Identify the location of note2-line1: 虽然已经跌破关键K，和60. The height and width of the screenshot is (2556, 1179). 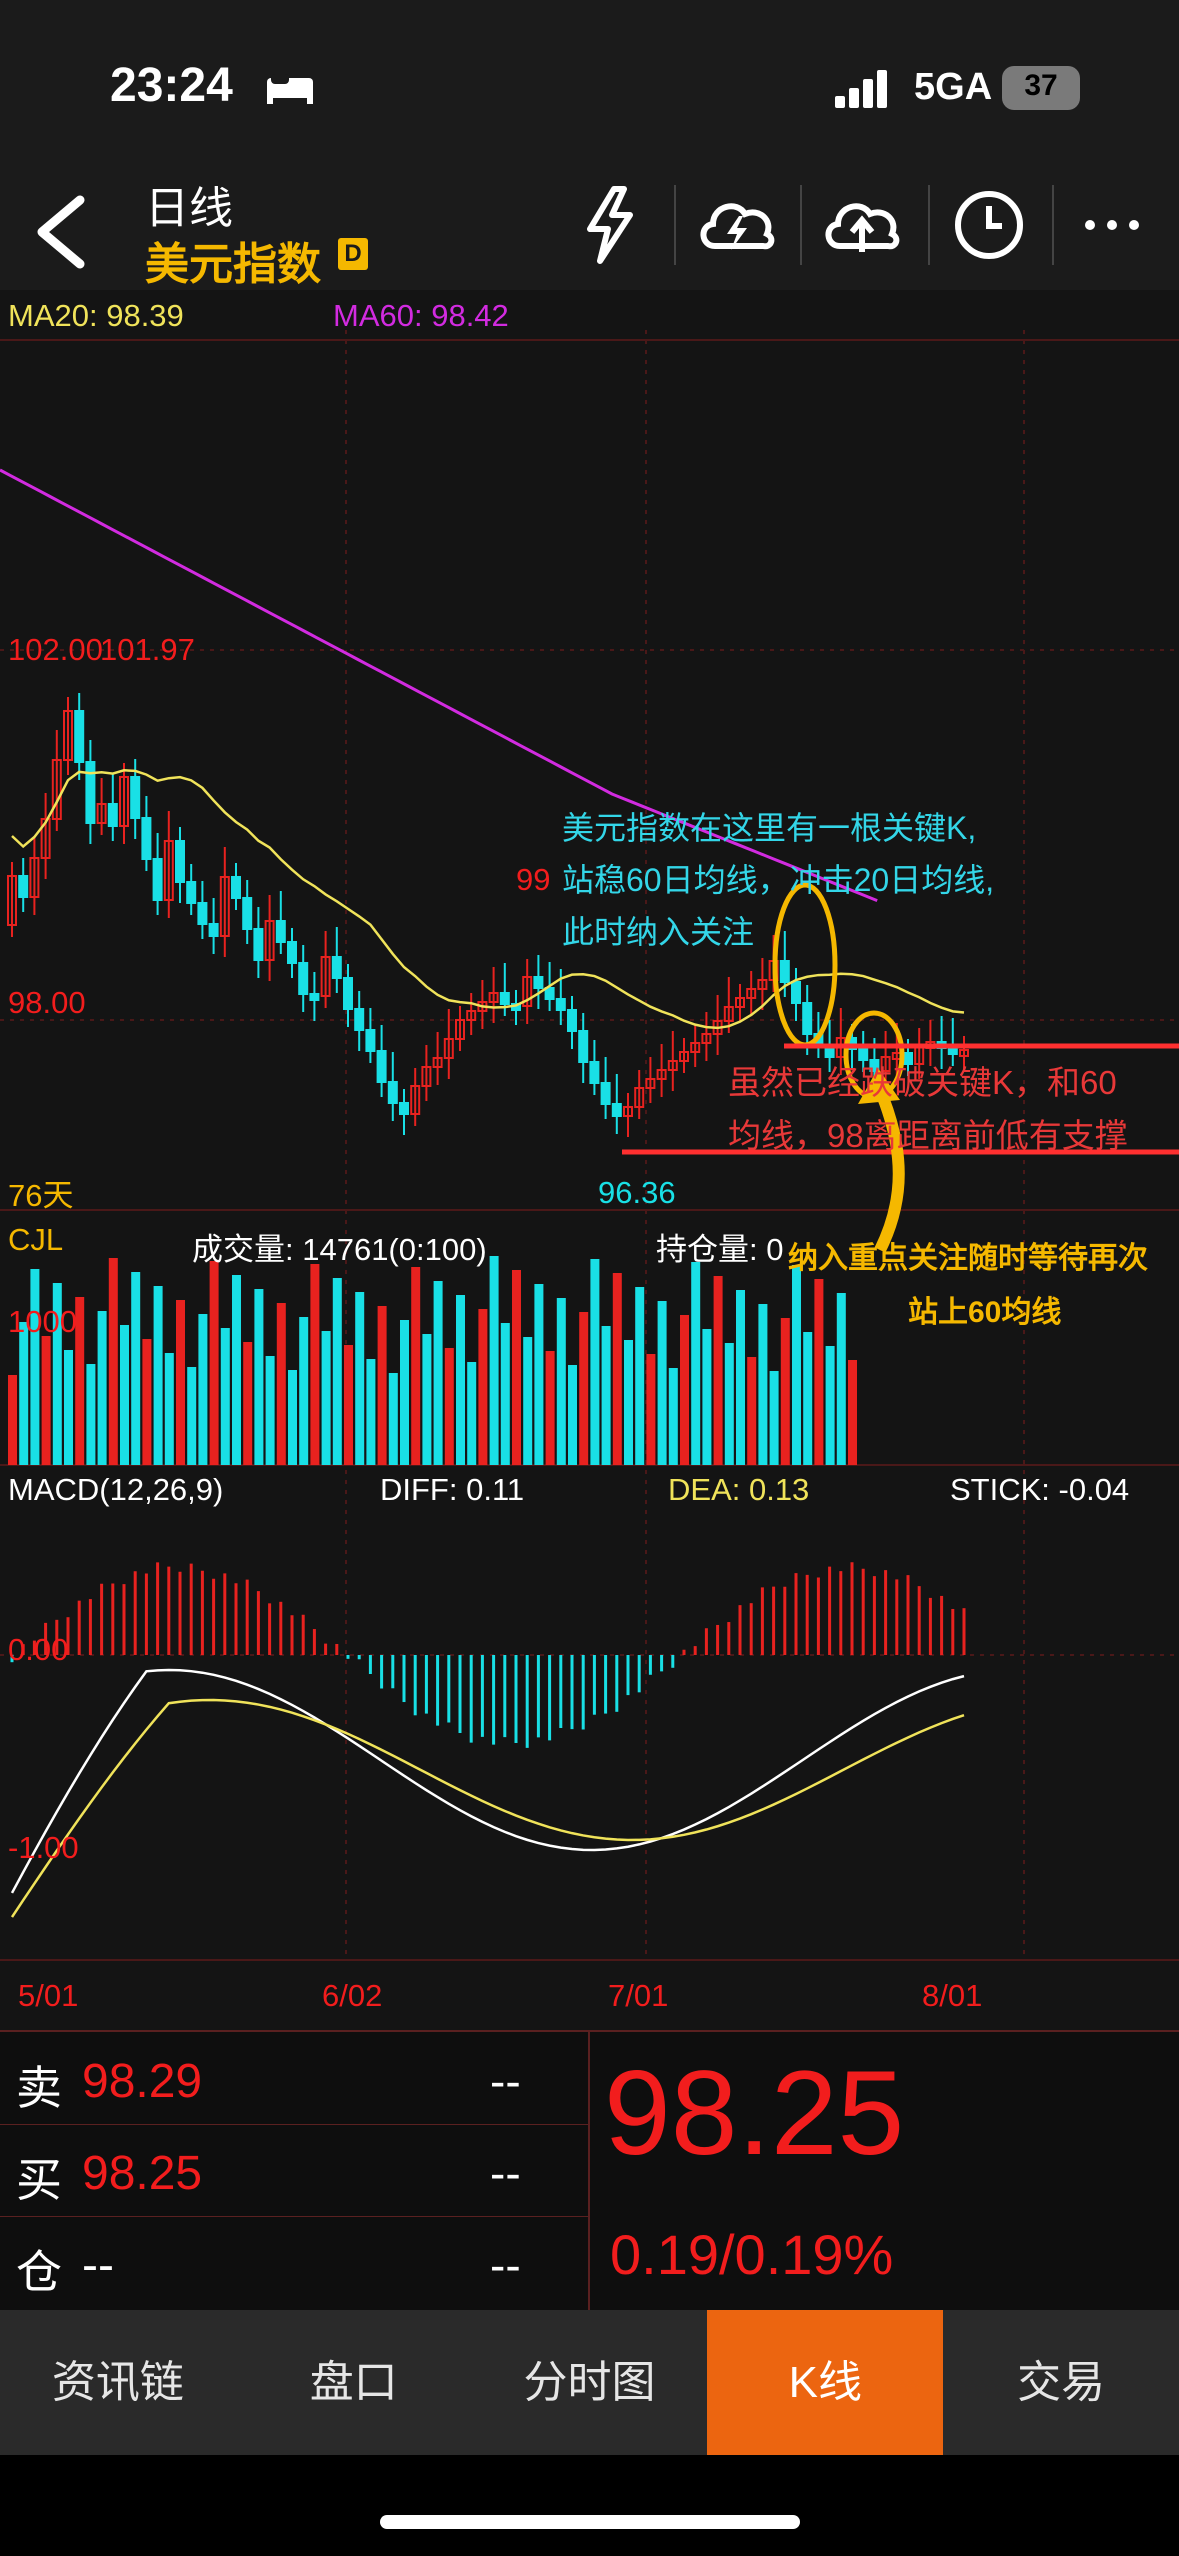
(922, 1082).